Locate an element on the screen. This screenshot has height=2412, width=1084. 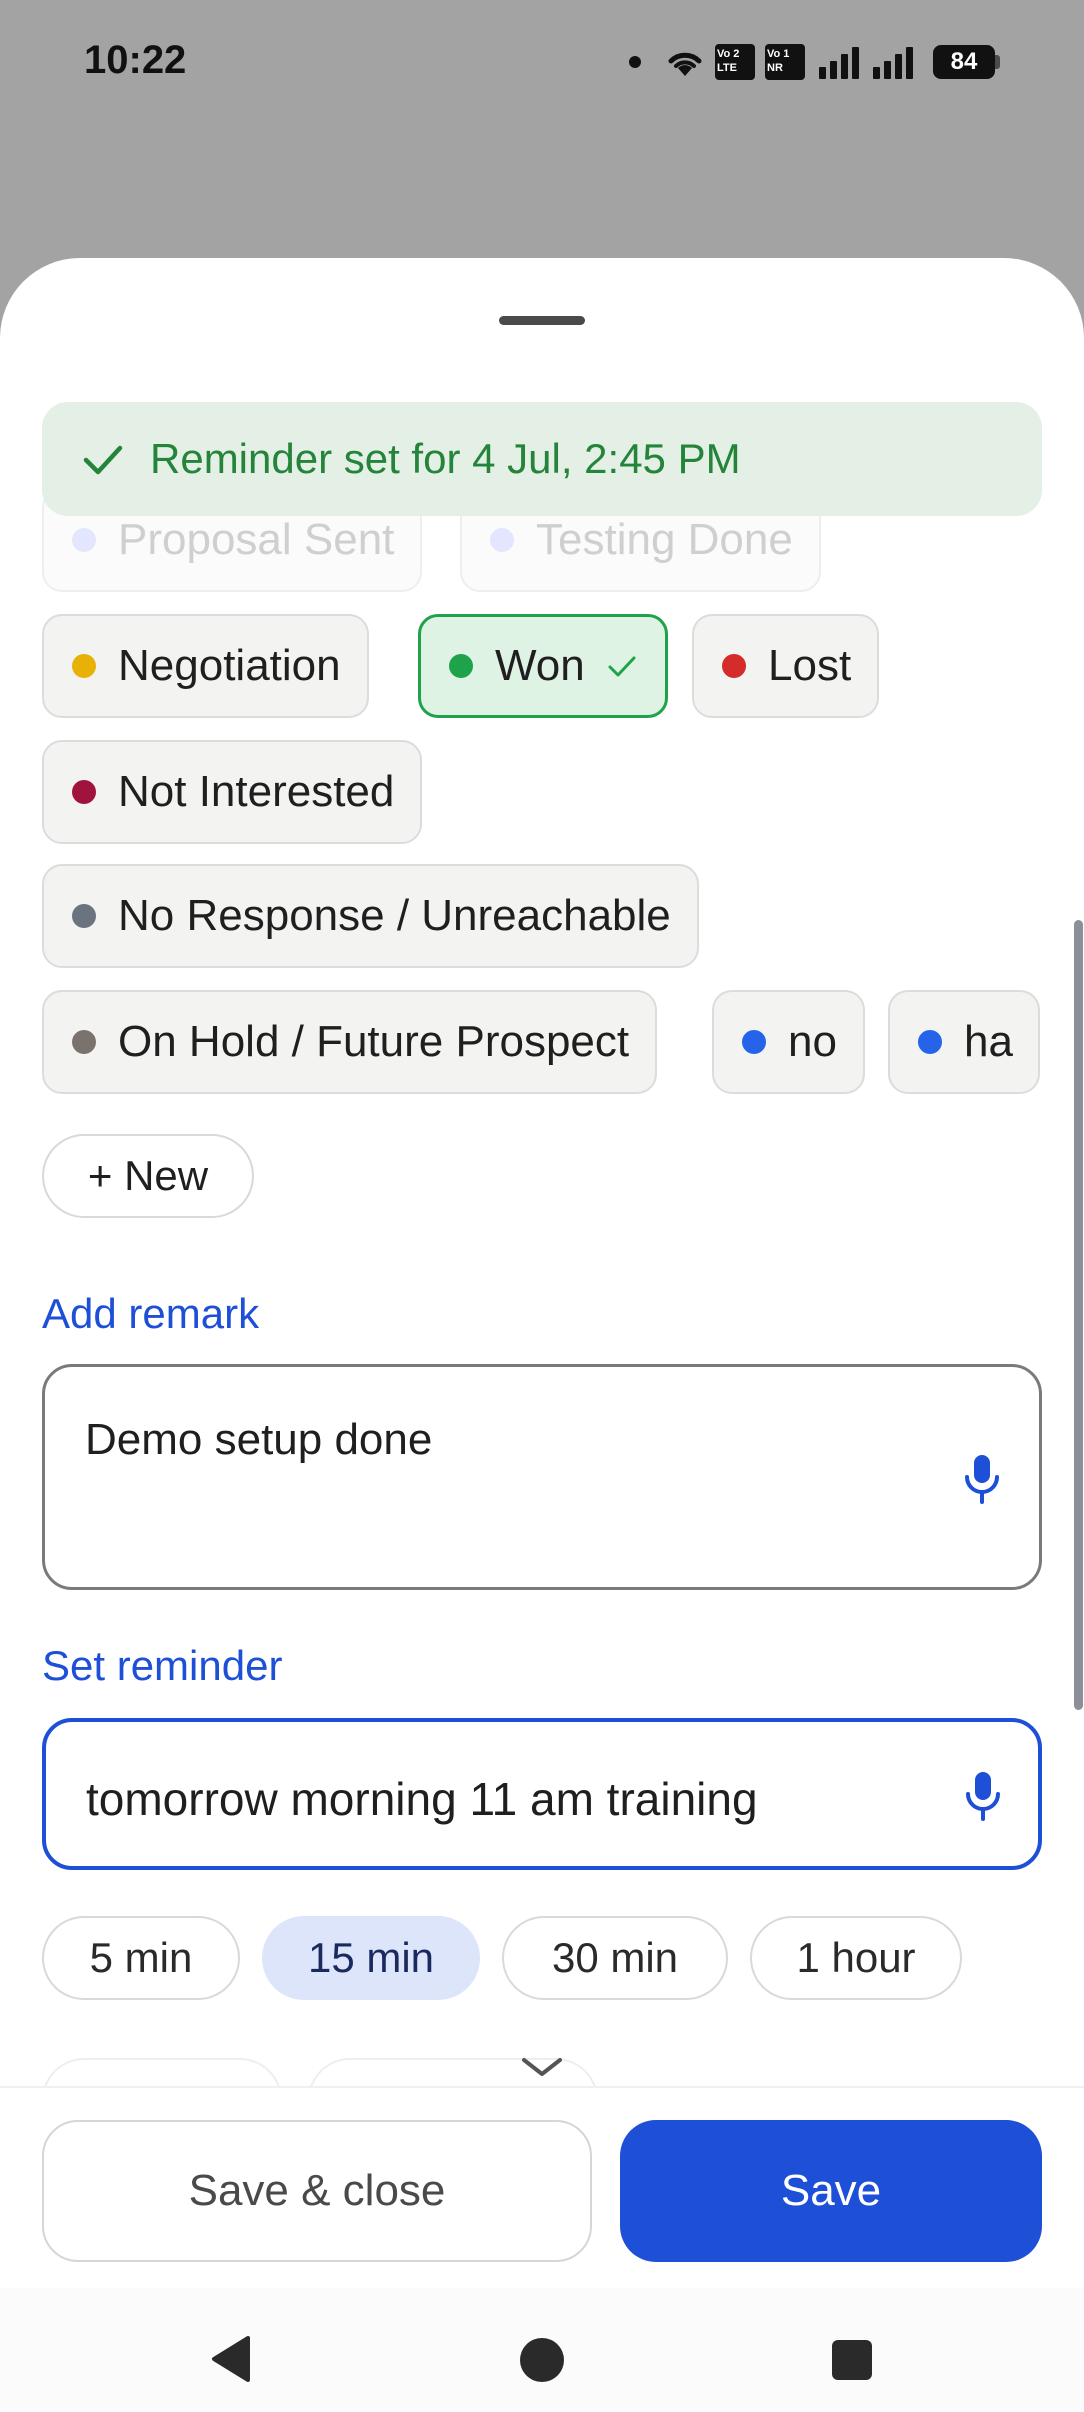
signal-icon-sim1 is located at coordinates (839, 62).